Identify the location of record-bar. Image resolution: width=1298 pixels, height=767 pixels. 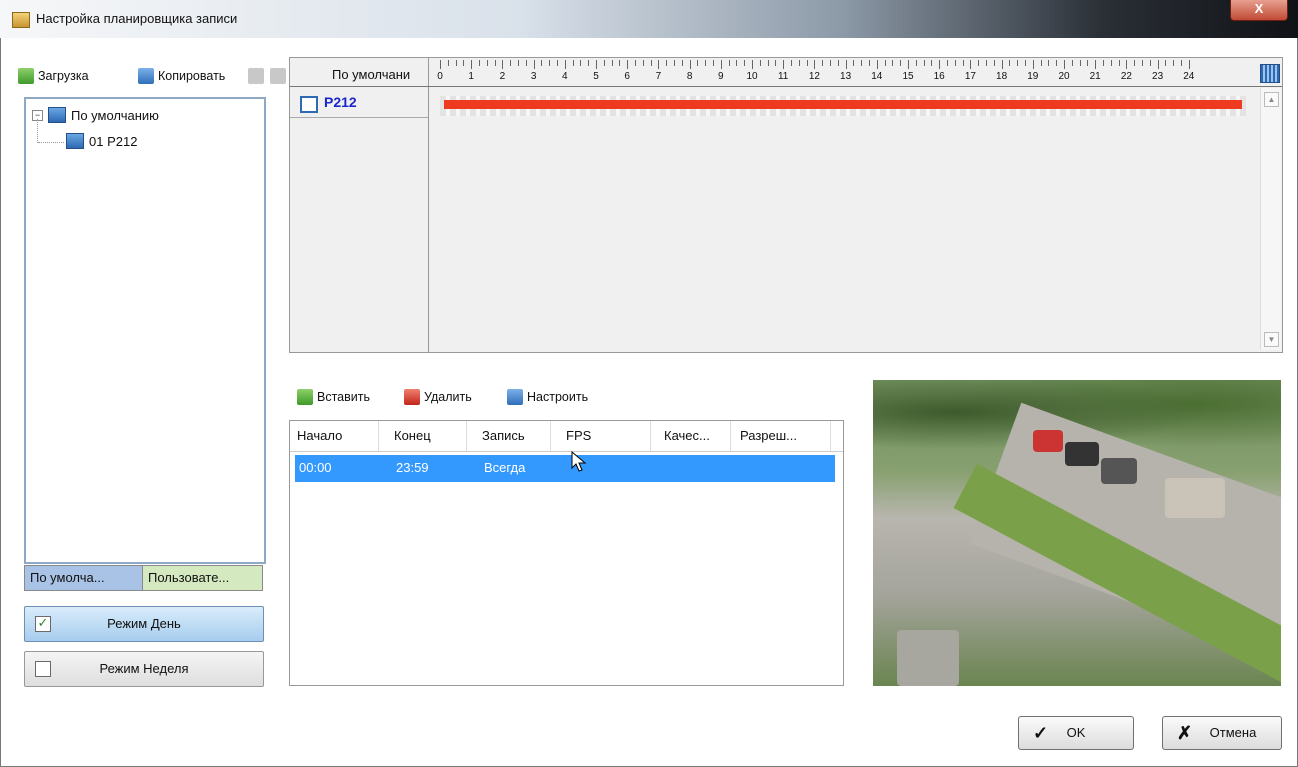
(843, 104).